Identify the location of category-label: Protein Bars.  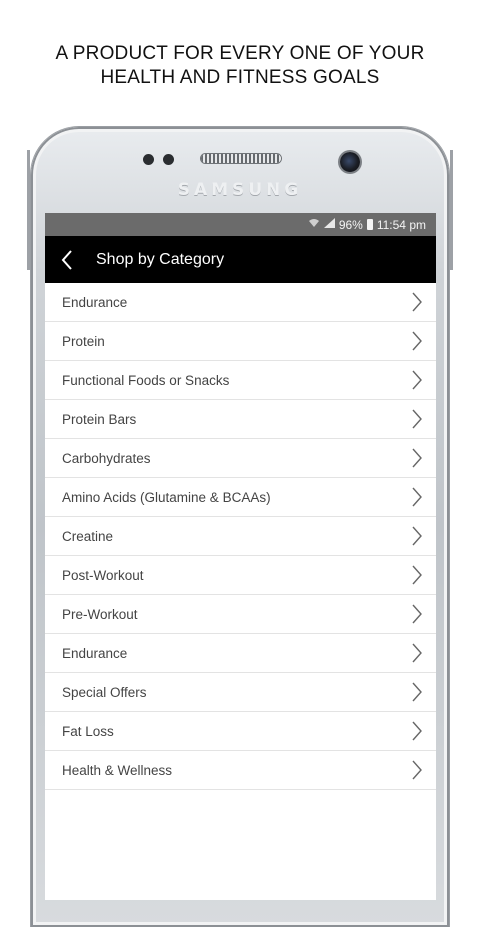
(99, 419).